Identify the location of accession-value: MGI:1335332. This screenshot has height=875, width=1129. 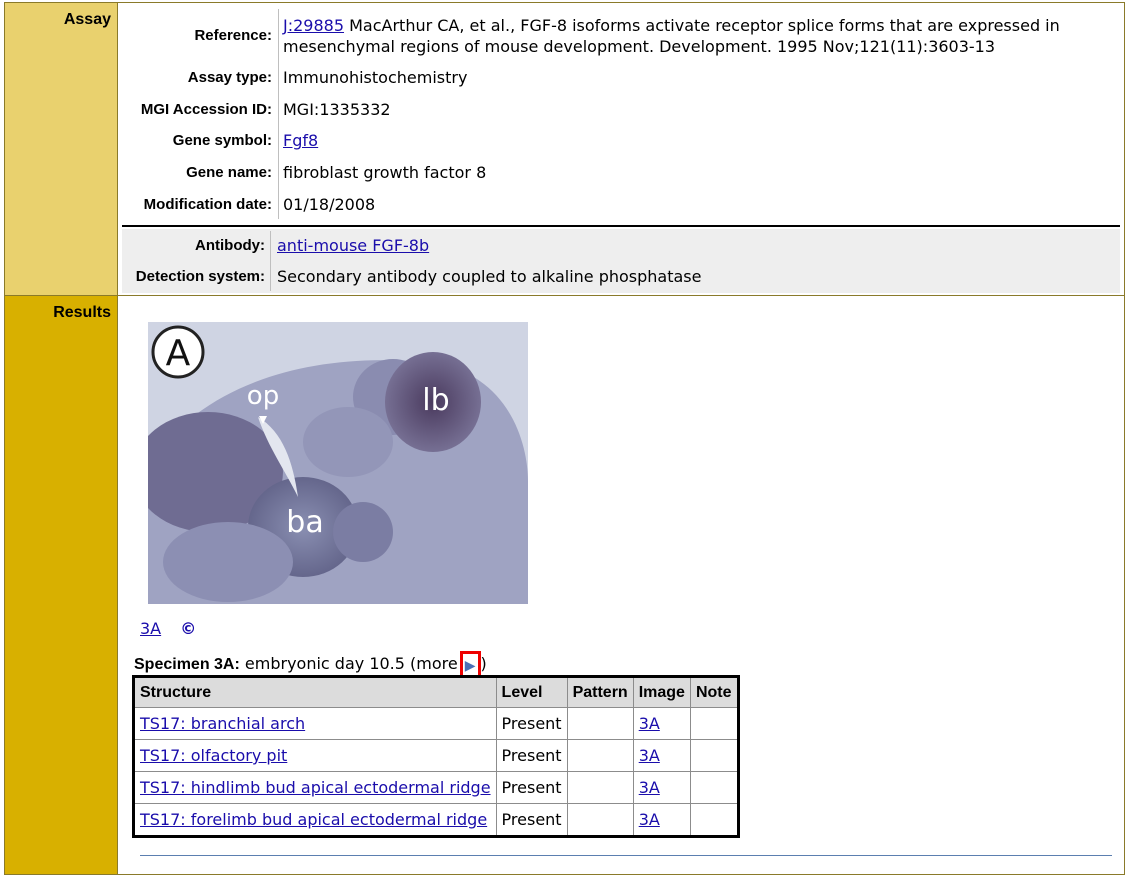
(337, 109).